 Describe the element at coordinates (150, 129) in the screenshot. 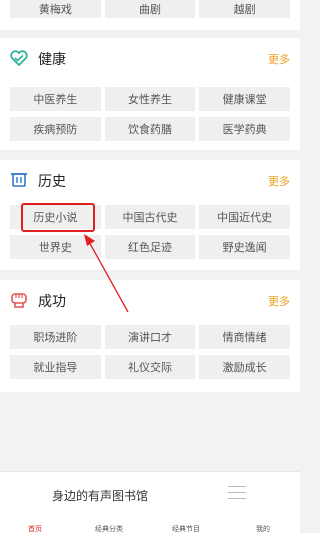

I see `category-chip: 饮食药膳` at that location.